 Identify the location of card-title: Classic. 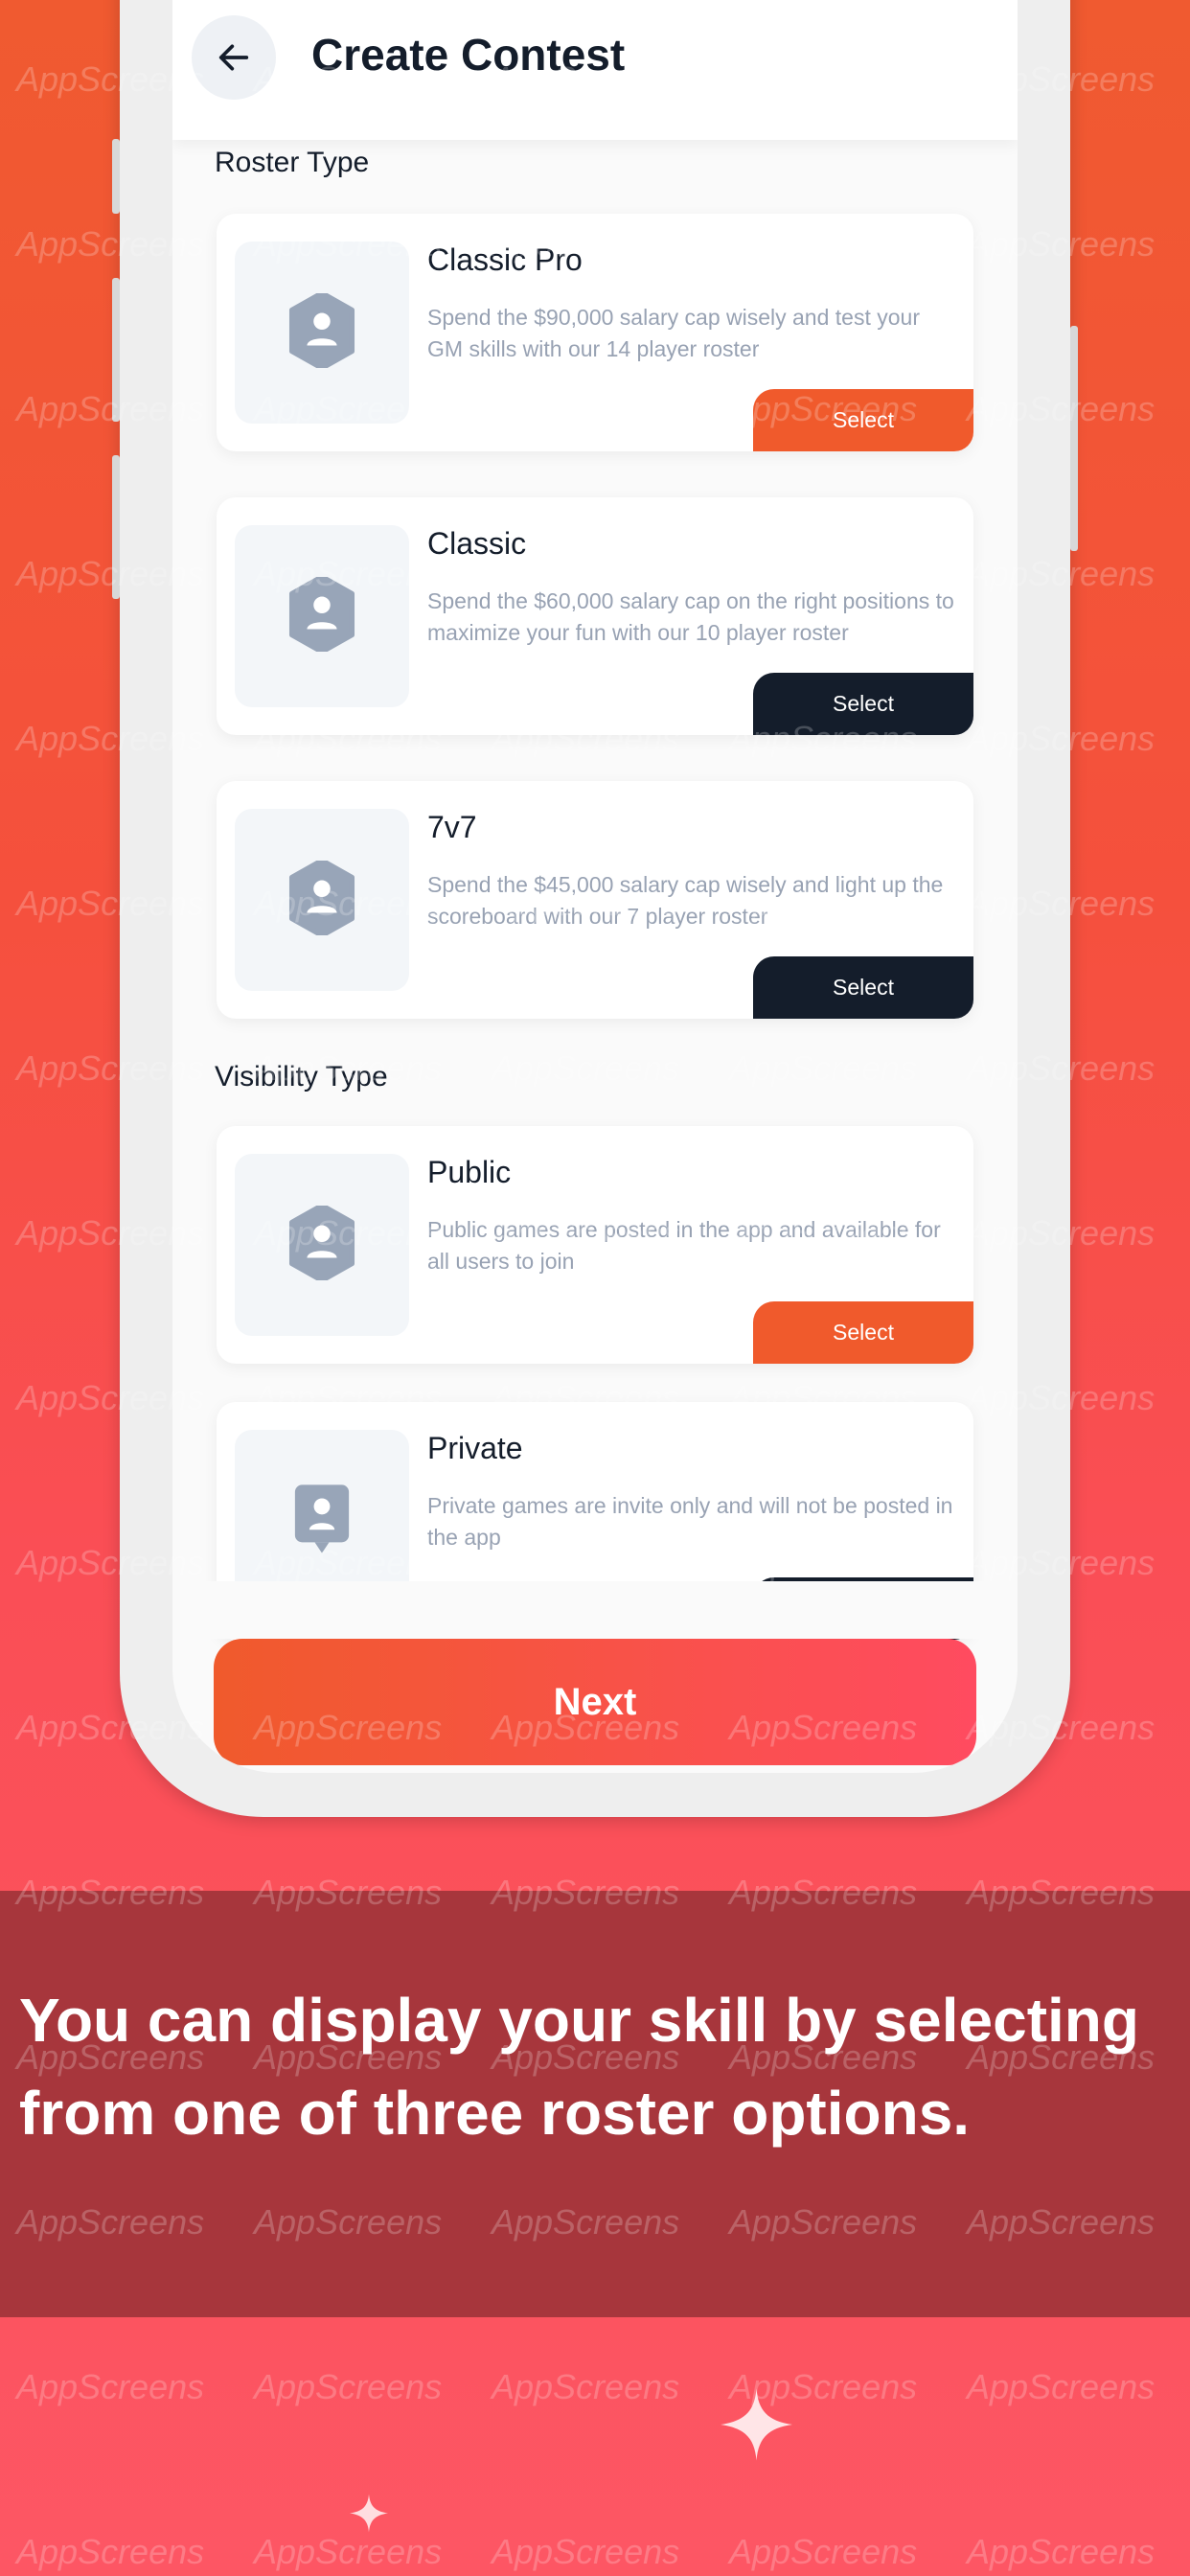
(477, 543).